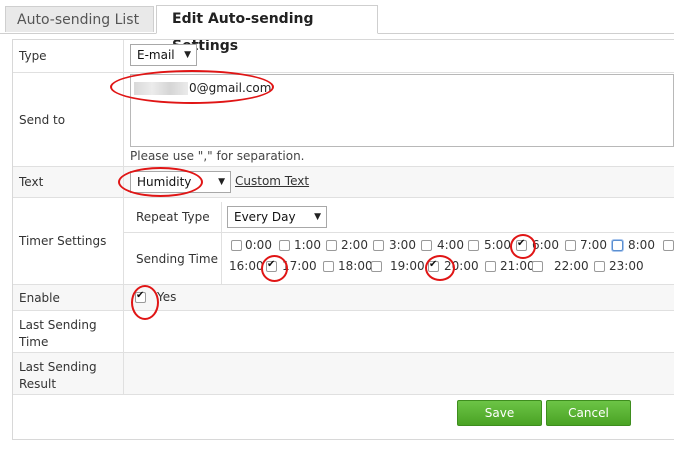 The width and height of the screenshot is (674, 449). What do you see at coordinates (173, 217) in the screenshot?
I see `repeat-type-label: Repeat Type` at bounding box center [173, 217].